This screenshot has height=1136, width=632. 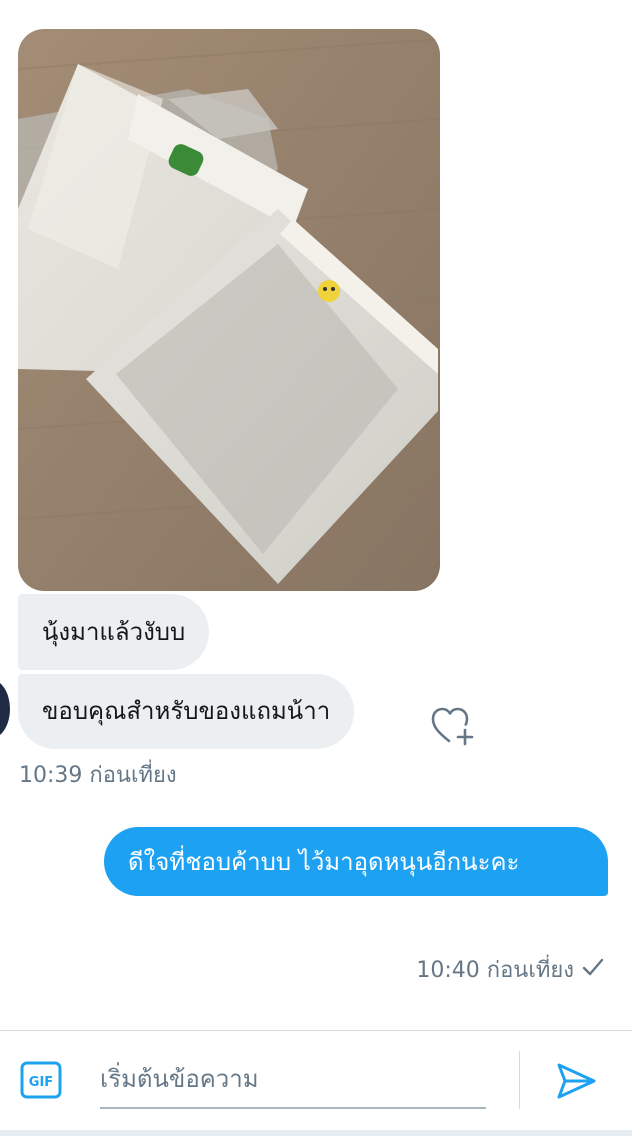 What do you see at coordinates (5, 709) in the screenshot?
I see `avatar` at bounding box center [5, 709].